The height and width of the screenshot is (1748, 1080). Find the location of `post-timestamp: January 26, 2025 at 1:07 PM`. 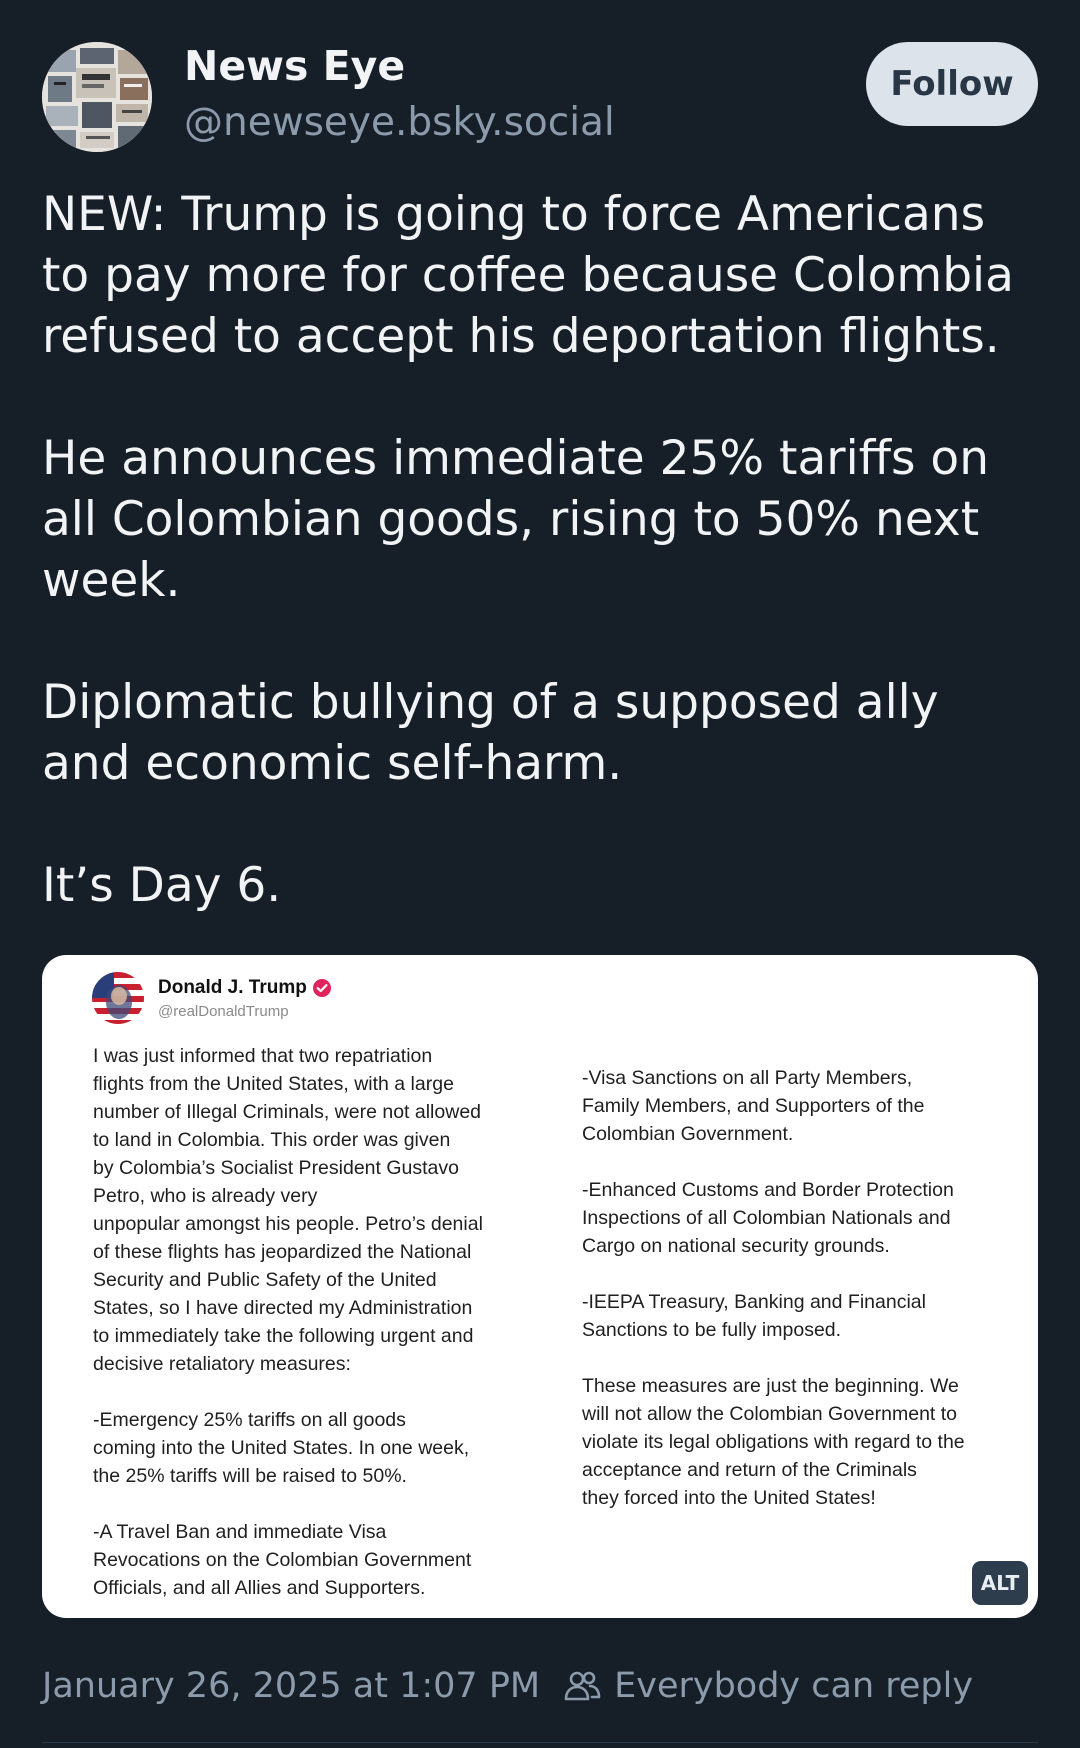

post-timestamp: January 26, 2025 at 1:07 PM is located at coordinates (291, 1686).